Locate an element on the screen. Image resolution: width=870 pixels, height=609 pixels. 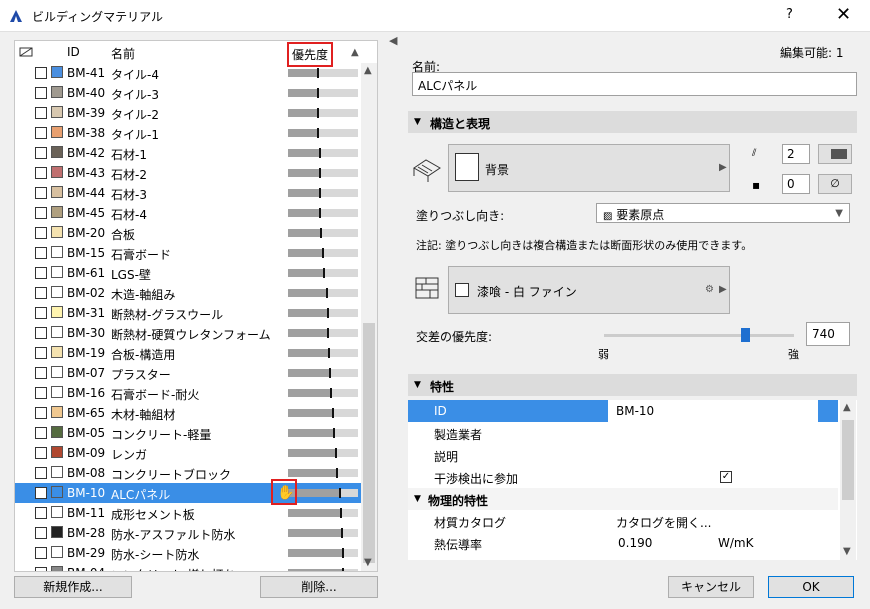
prop-row-conductivity: 熱伝導率 0.190 W/mK is located at coordinates (623, 543).